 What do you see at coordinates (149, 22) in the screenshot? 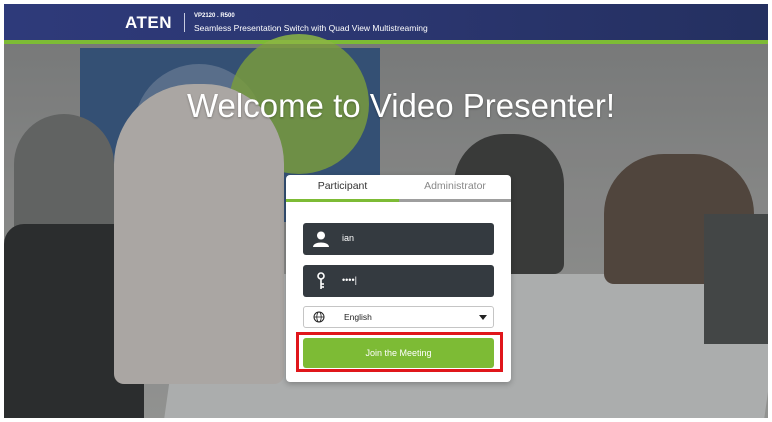
I see `aten-logo: ATEN` at bounding box center [149, 22].